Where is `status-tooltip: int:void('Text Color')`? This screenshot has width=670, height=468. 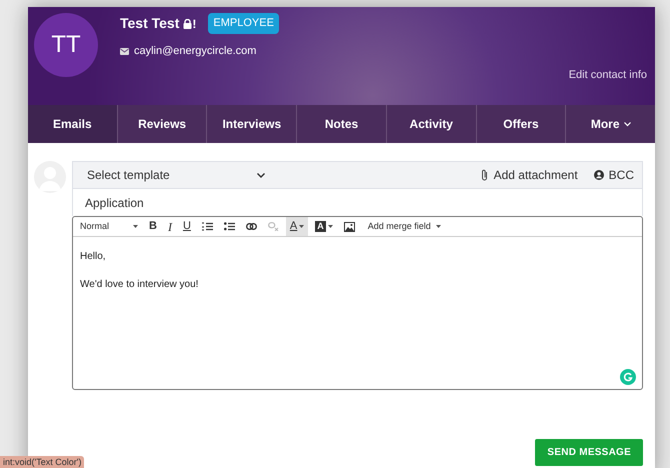 status-tooltip: int:void('Text Color') is located at coordinates (42, 462).